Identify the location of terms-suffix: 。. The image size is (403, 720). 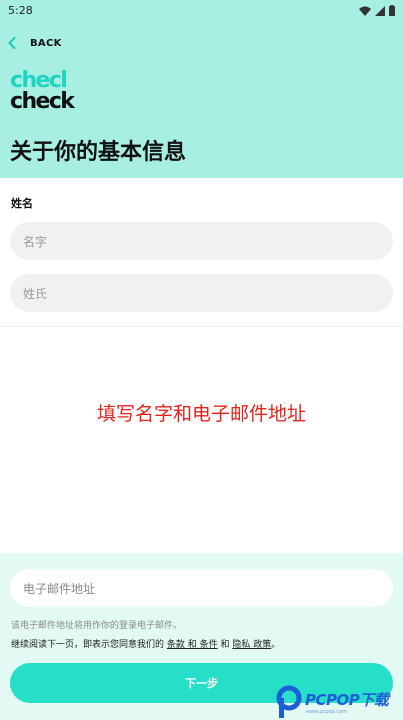
(276, 645).